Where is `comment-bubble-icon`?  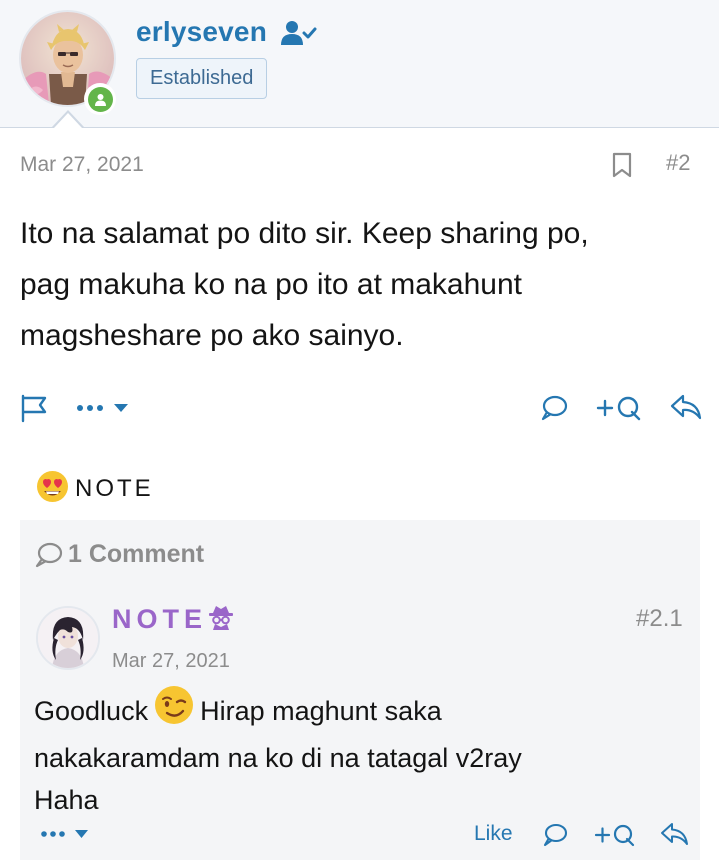
comment-bubble-icon is located at coordinates (49, 554).